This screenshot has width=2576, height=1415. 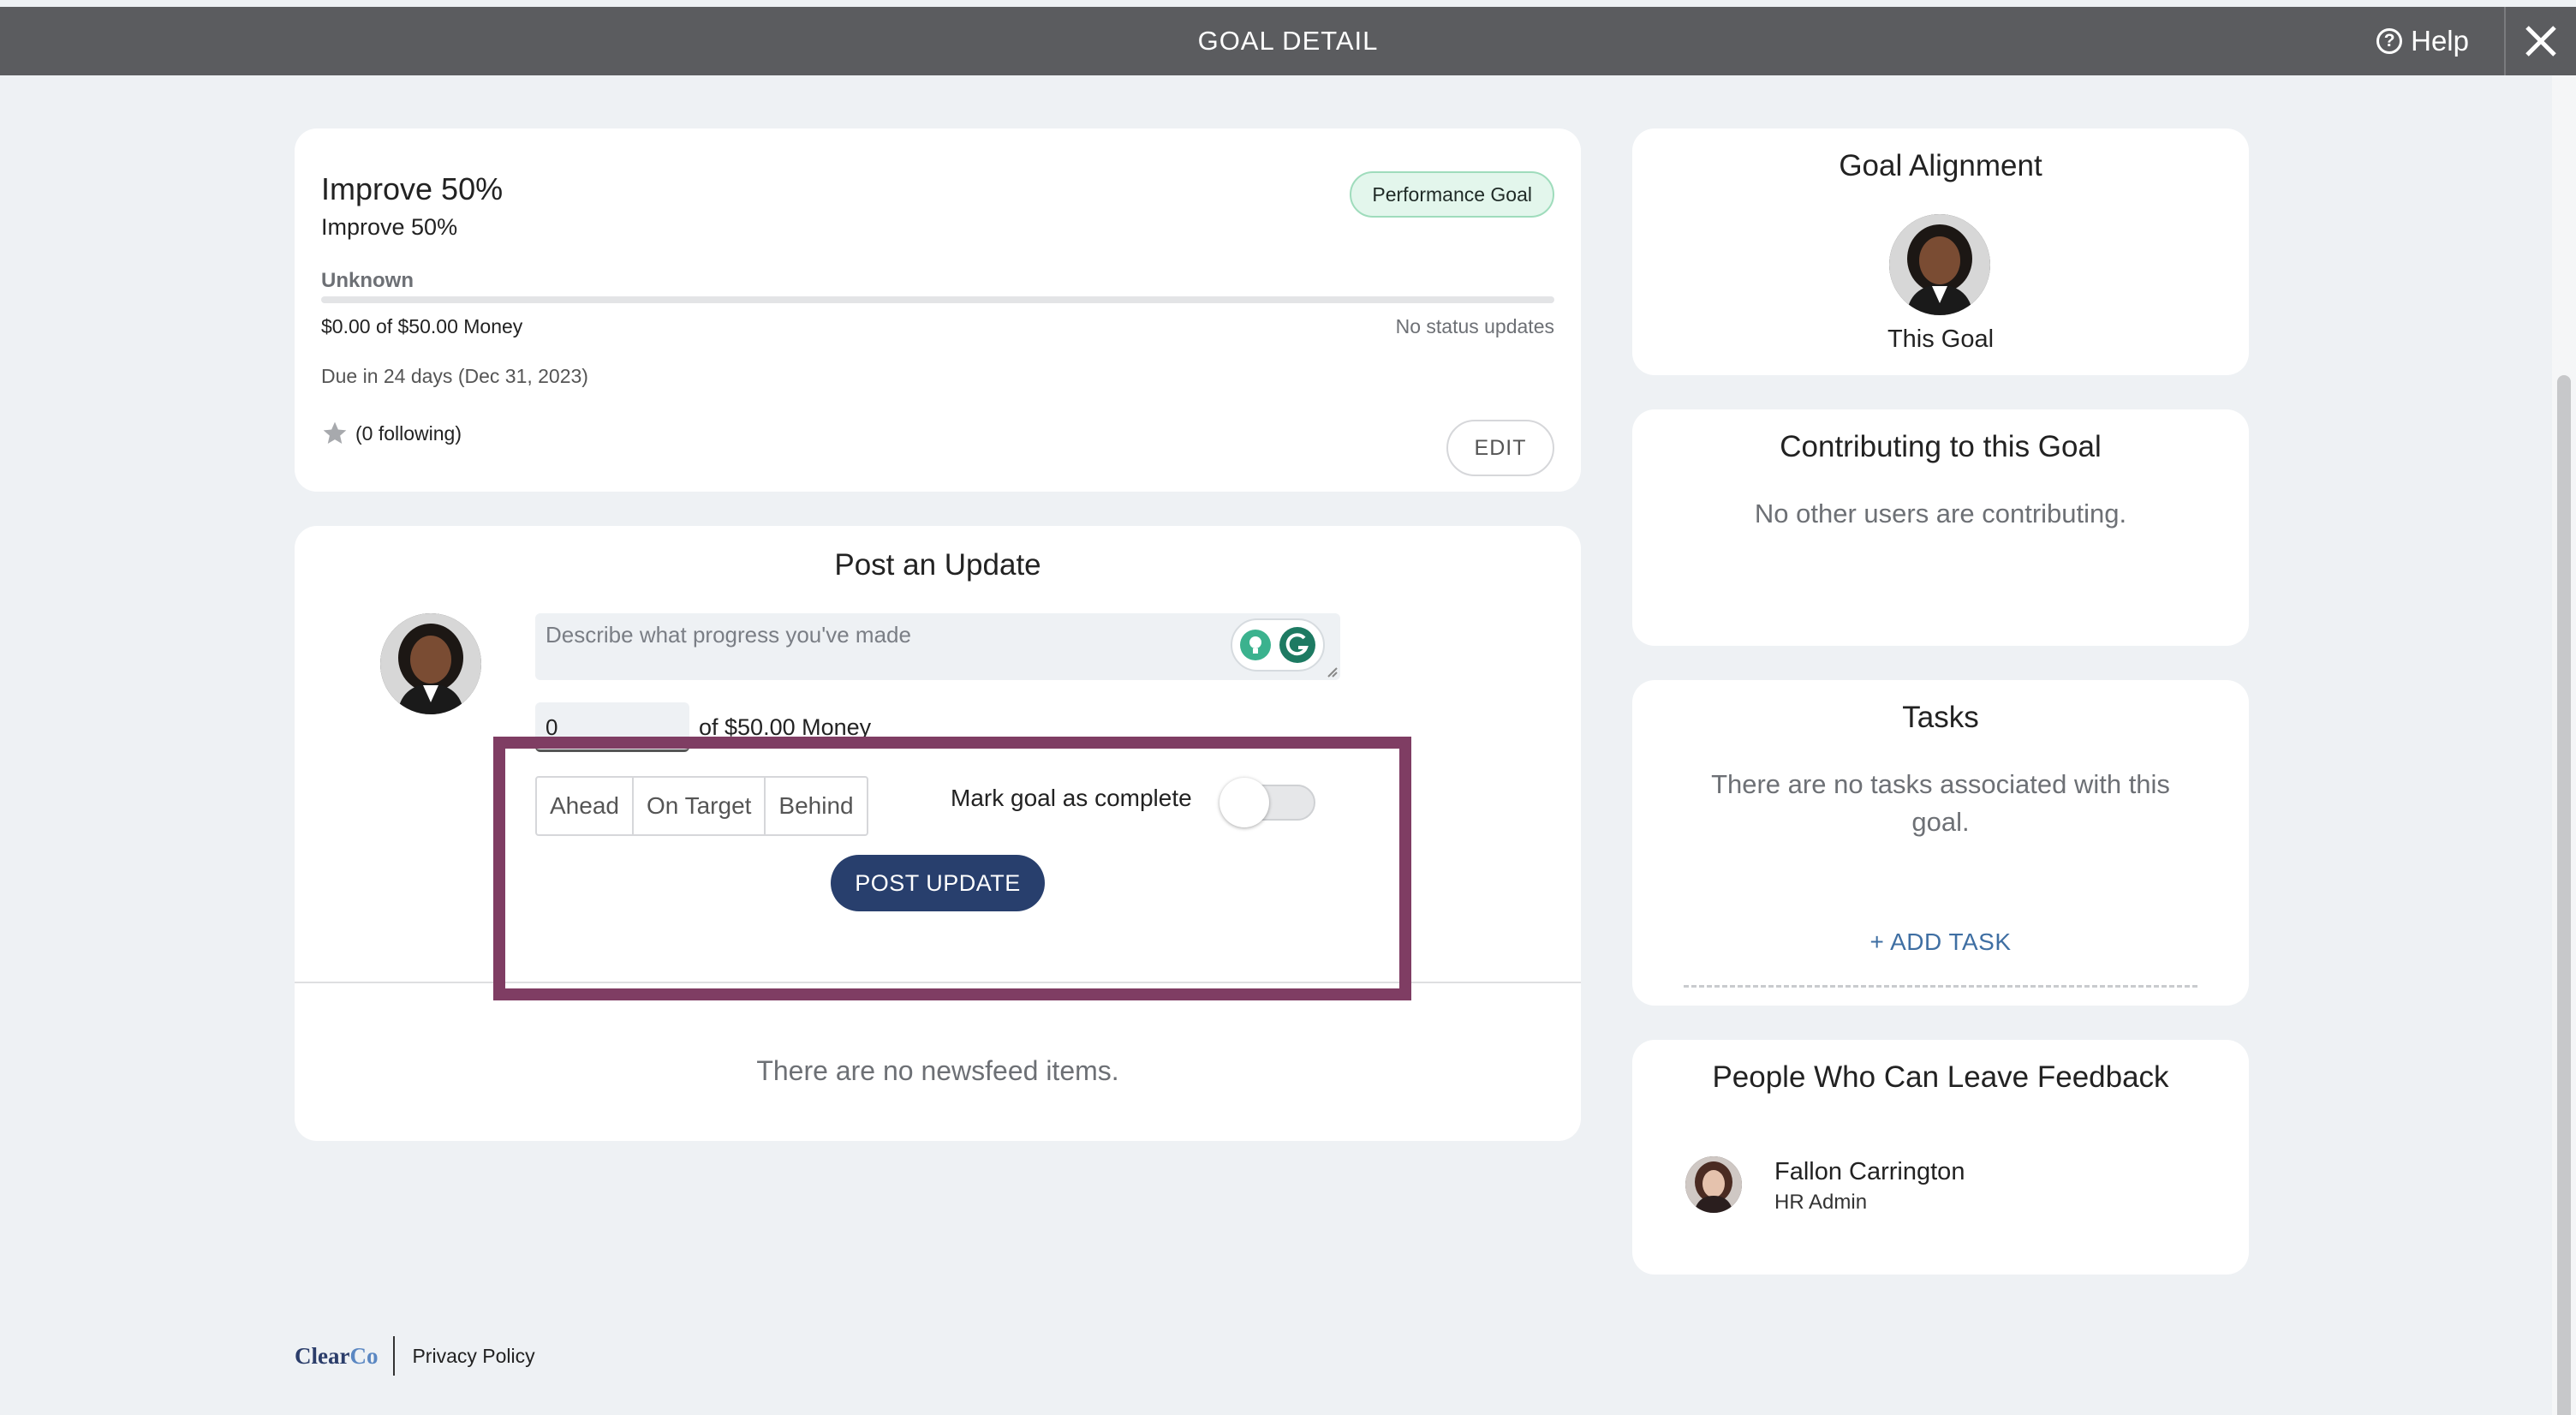 What do you see at coordinates (323, 1356) in the screenshot?
I see `logo-text-main: Clear` at bounding box center [323, 1356].